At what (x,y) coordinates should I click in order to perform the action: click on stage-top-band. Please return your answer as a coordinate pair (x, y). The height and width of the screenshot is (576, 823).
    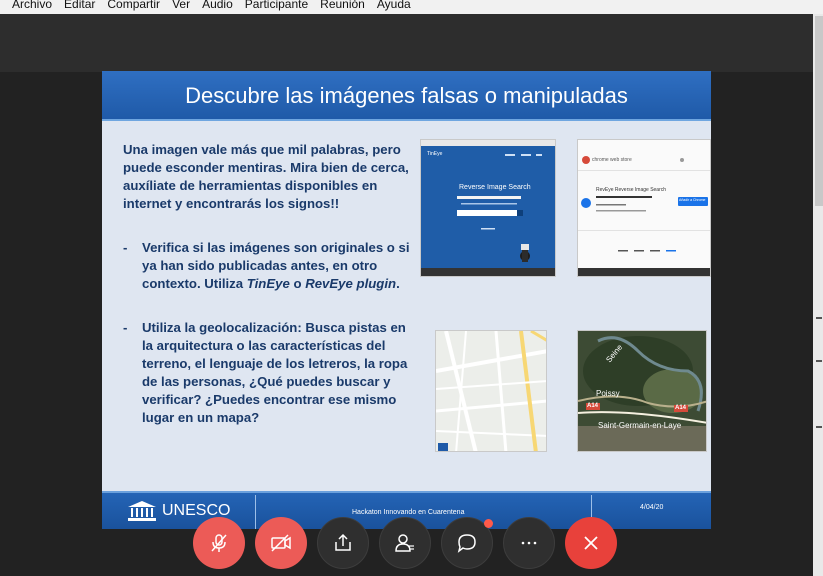
    Looking at the image, I should click on (406, 43).